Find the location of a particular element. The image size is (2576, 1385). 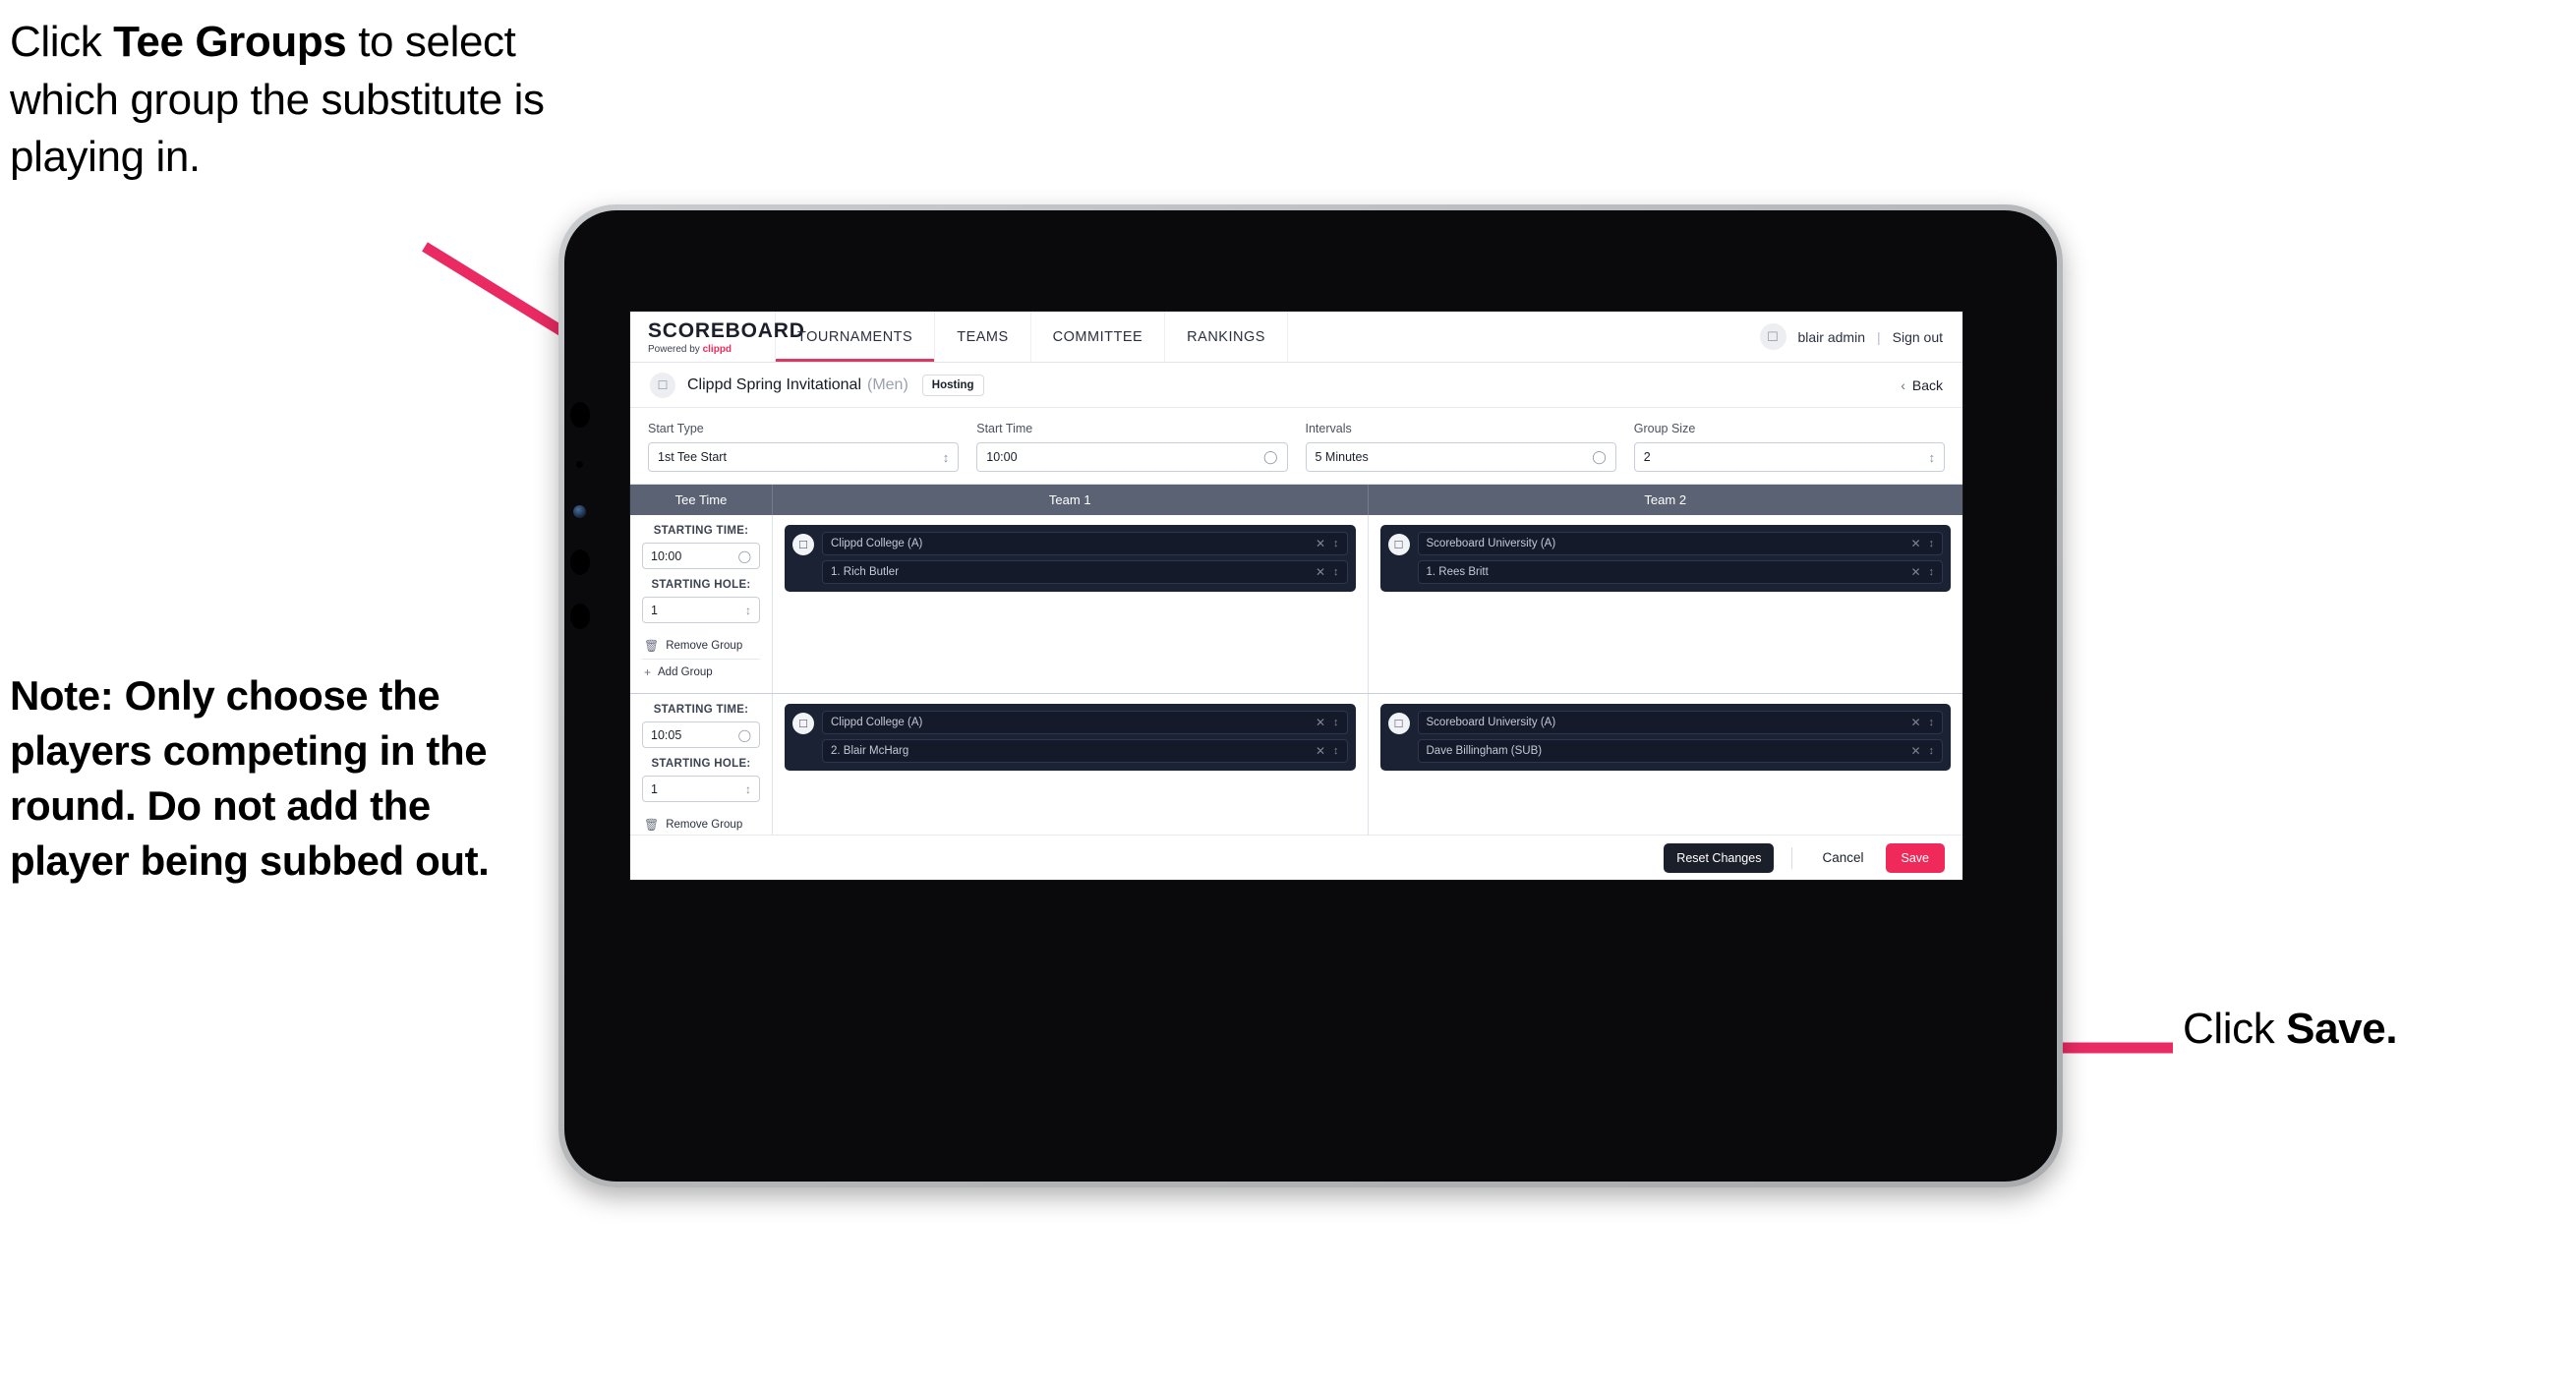

player-name: Dave Billingham (SUB) is located at coordinates (1484, 751).